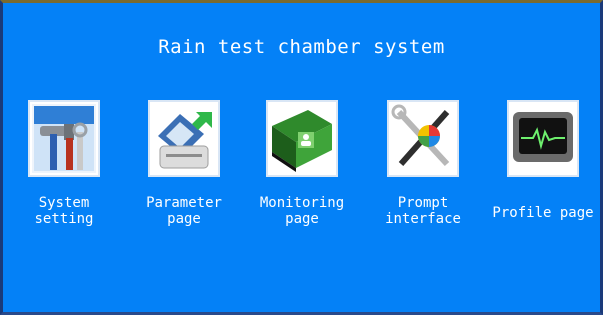  I want to click on menu-item-monitoring-page: Monitoring page, so click(302, 163).